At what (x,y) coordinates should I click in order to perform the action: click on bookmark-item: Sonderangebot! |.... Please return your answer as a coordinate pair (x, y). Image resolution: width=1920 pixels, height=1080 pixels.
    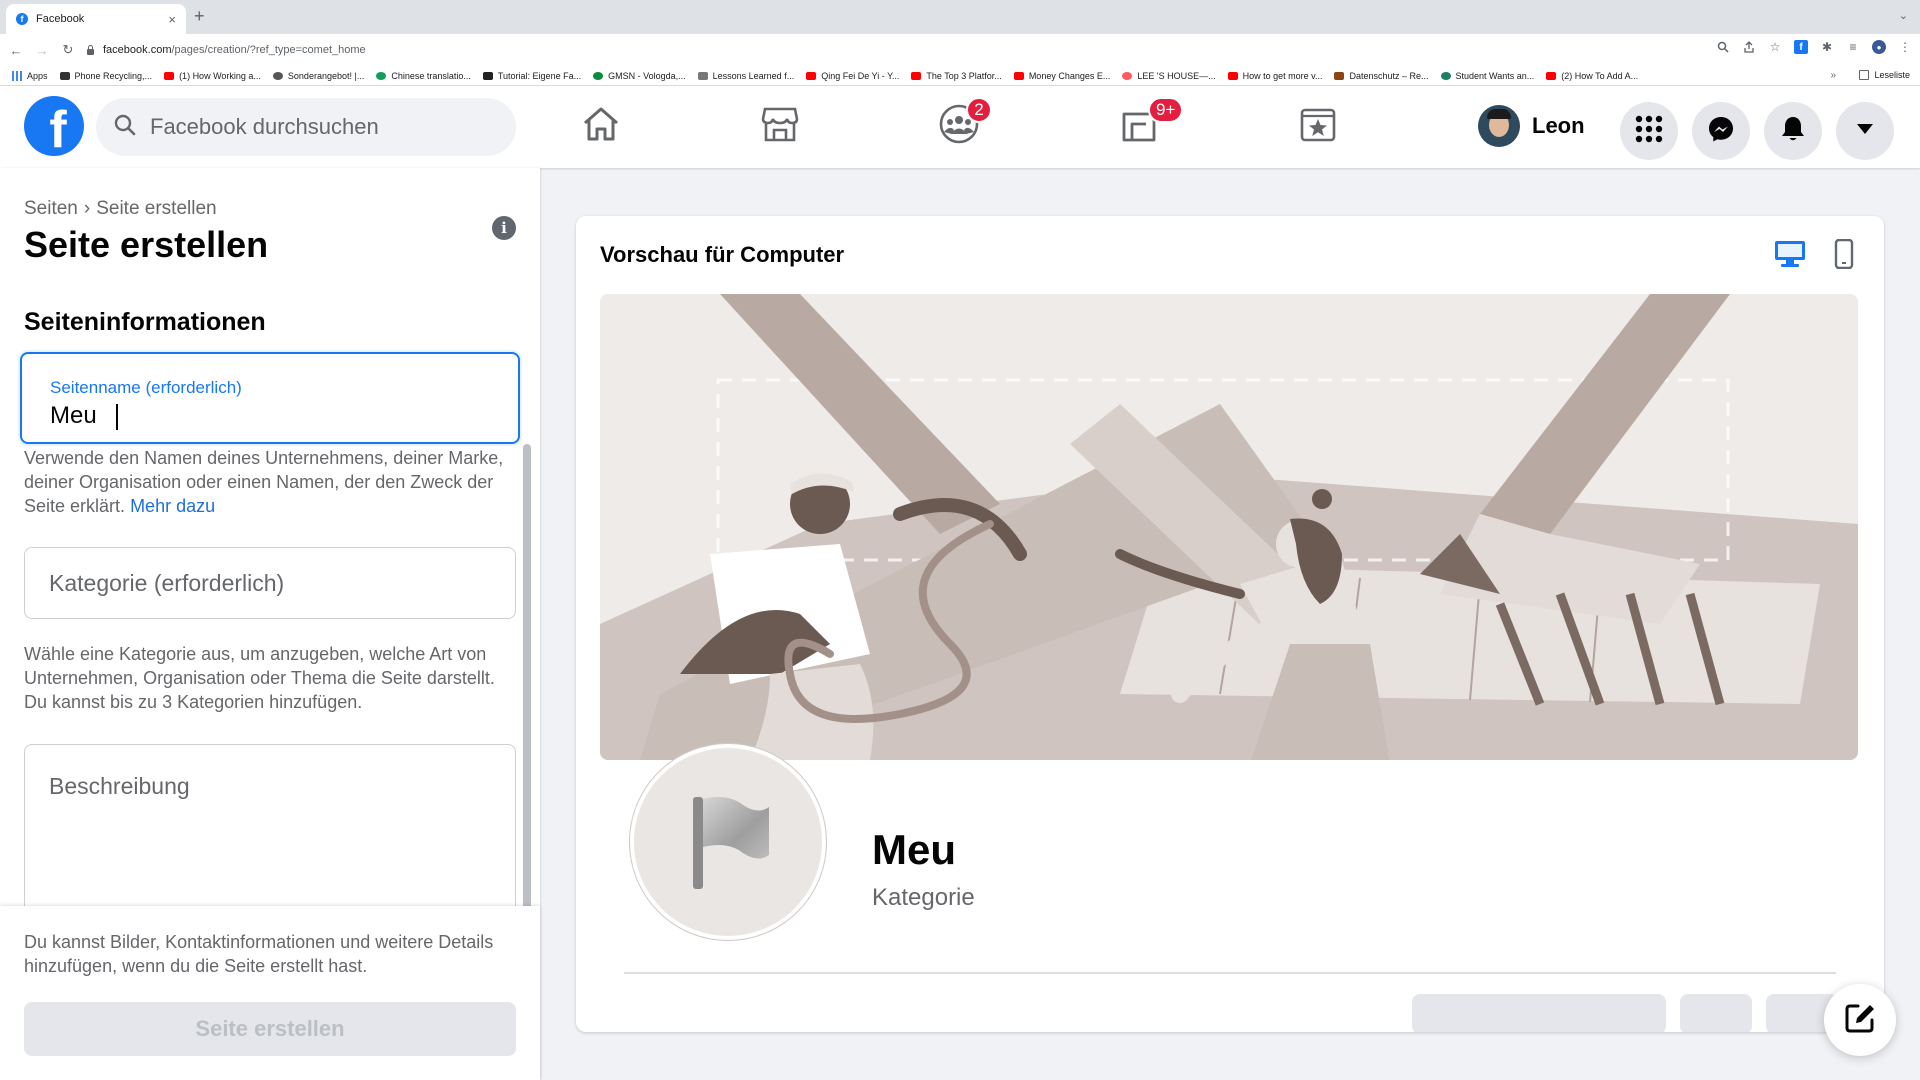
    Looking at the image, I should click on (318, 76).